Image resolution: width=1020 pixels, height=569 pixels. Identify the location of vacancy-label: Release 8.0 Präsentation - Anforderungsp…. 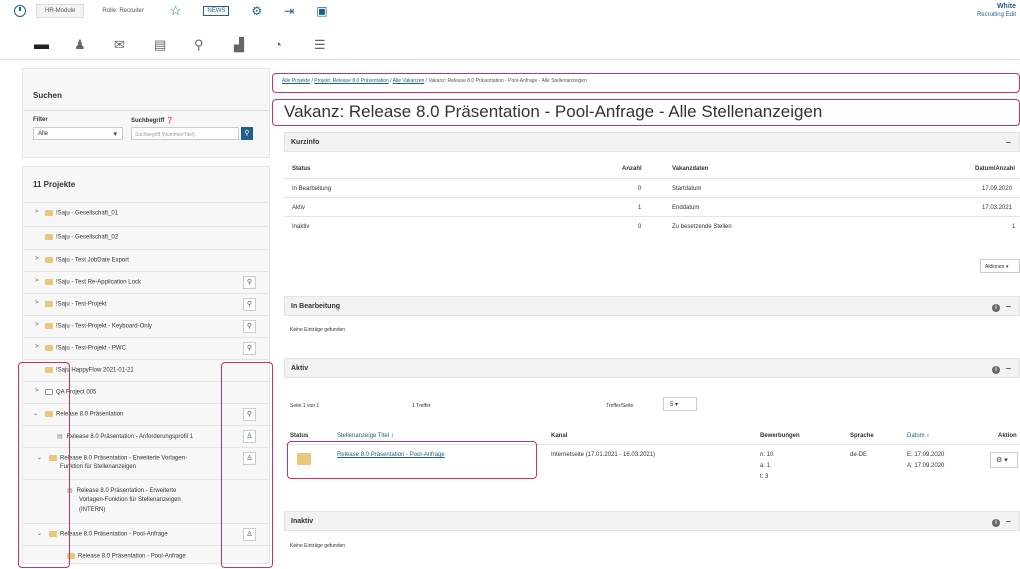
(130, 437).